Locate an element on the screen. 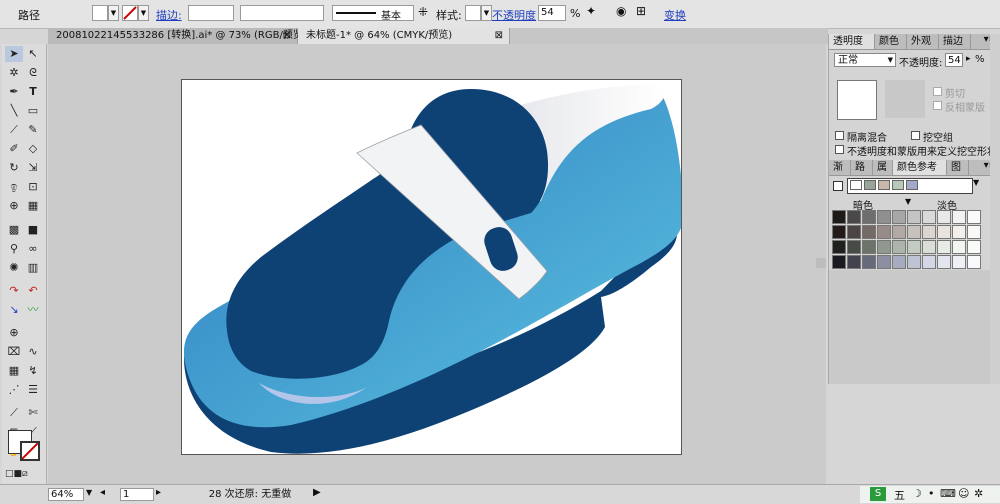 The image size is (1000, 504). custom-tool-d-icon: 〰 is located at coordinates (33, 310).